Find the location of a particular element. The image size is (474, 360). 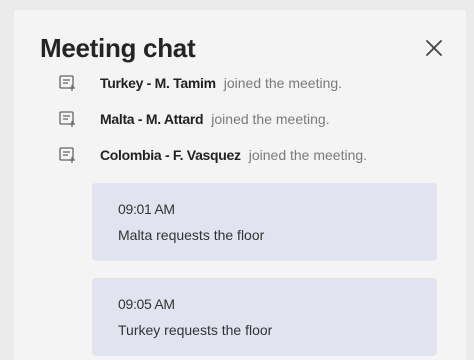

chat-header: Meeting chat is located at coordinates (244, 48).